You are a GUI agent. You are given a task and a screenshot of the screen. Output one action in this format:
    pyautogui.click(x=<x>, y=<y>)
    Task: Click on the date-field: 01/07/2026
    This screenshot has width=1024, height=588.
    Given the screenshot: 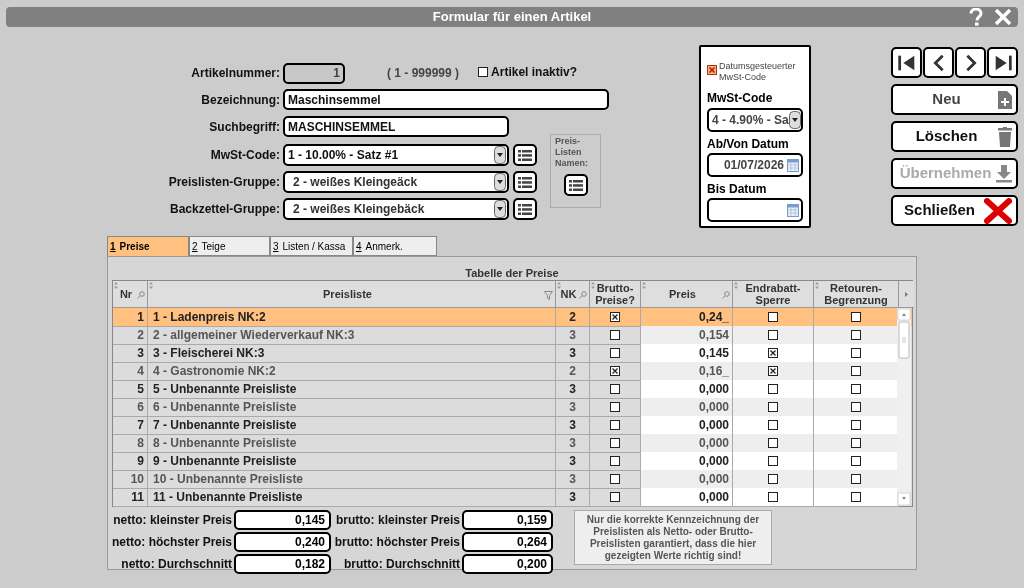 What is the action you would take?
    pyautogui.click(x=755, y=165)
    